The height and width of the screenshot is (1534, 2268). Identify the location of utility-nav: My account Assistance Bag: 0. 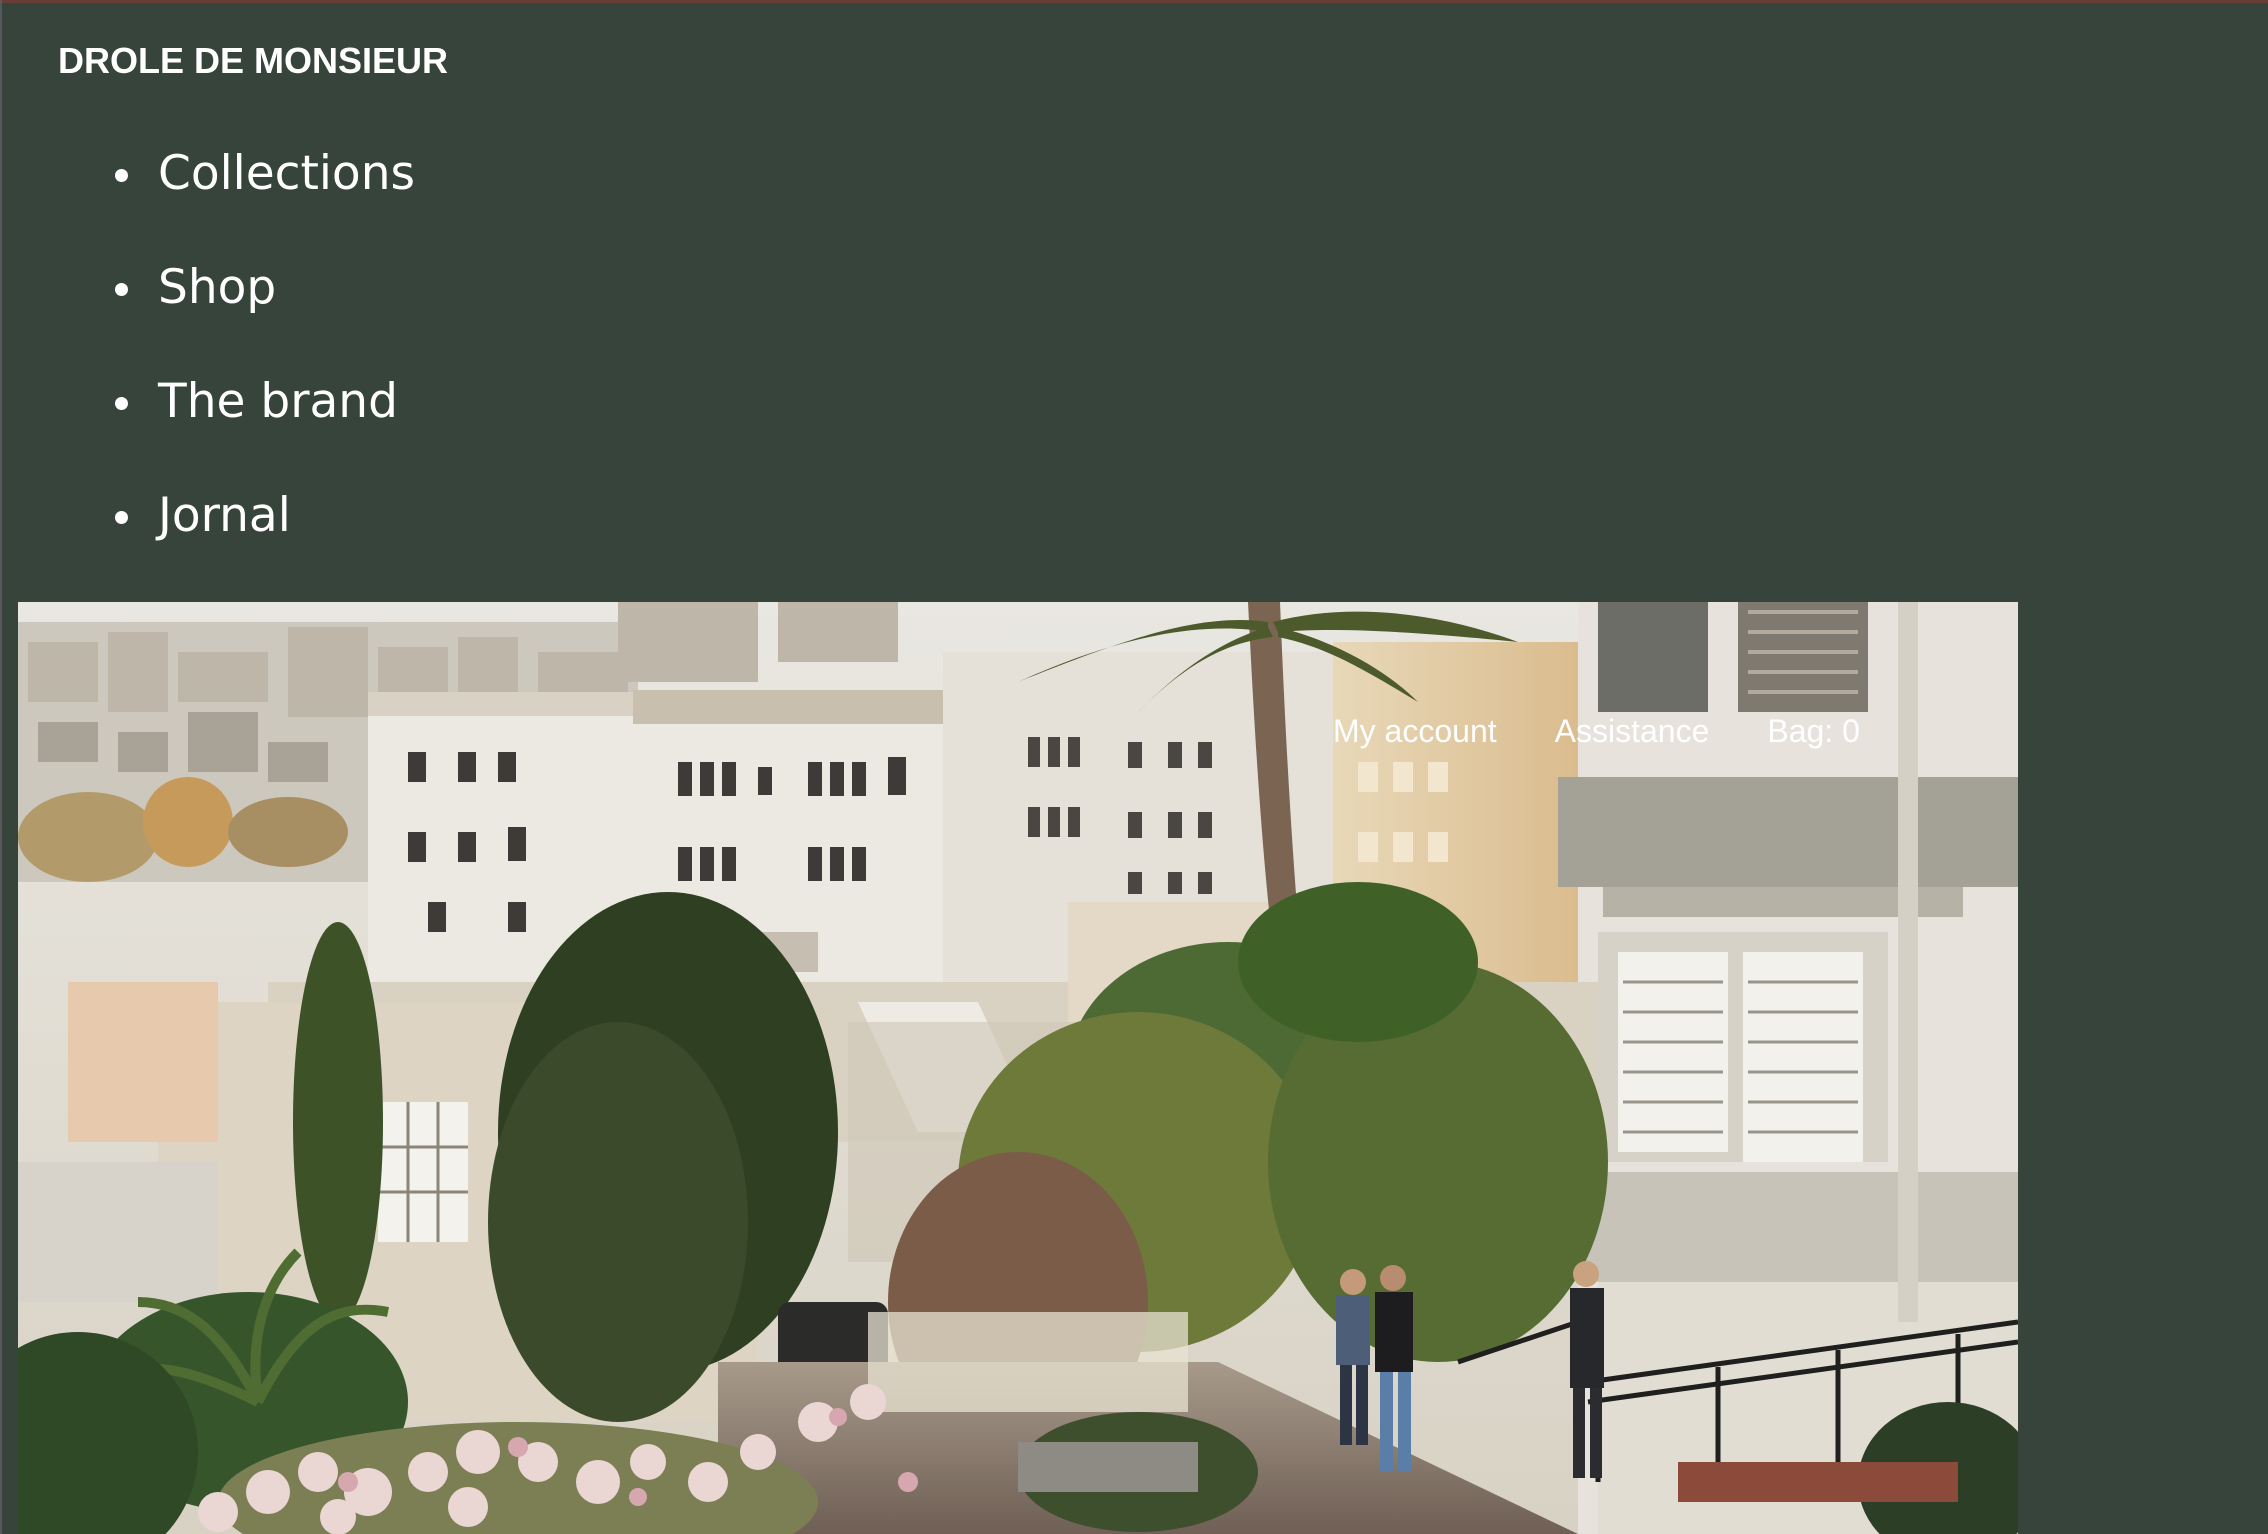
(1596, 731).